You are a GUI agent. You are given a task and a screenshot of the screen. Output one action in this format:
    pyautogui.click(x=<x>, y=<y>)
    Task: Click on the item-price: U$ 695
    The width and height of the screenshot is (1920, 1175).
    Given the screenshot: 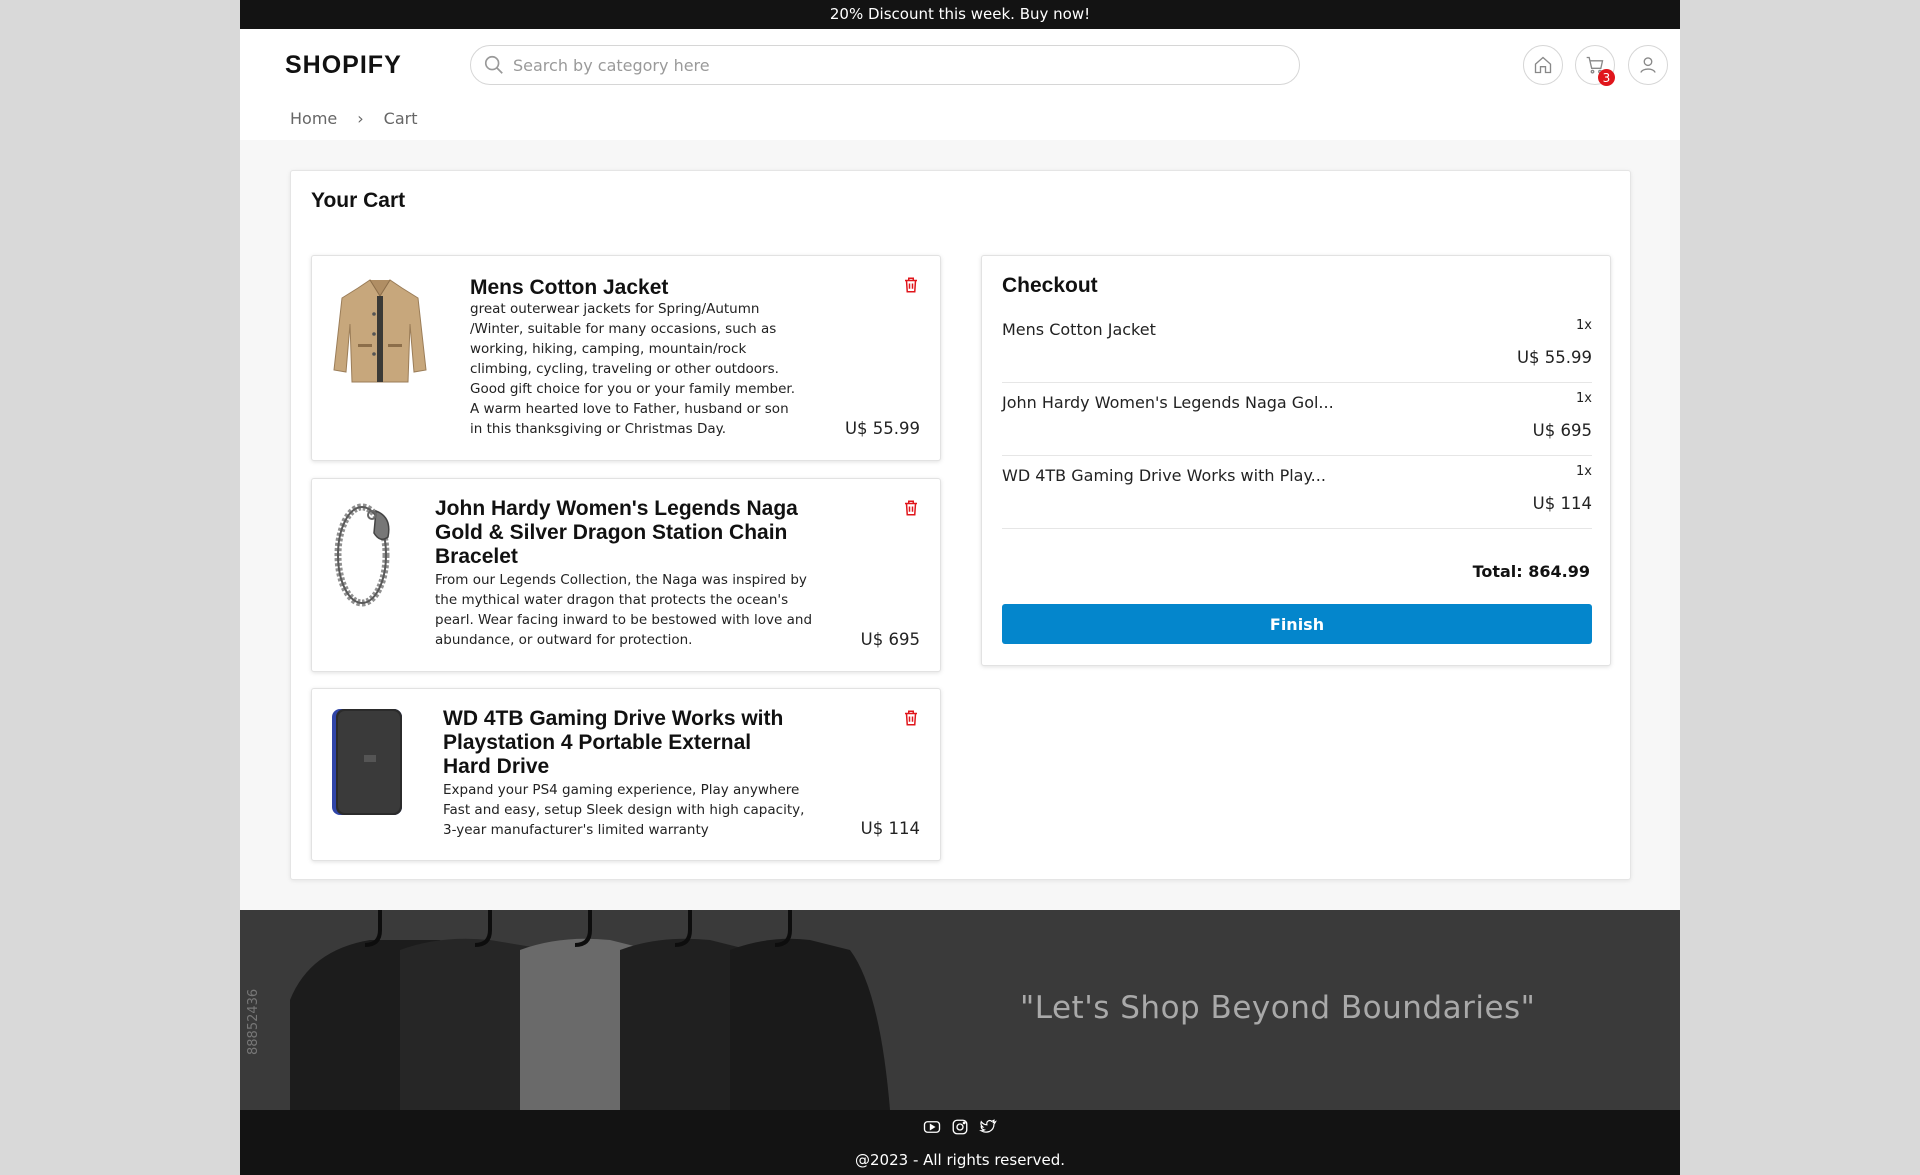 What is the action you would take?
    pyautogui.click(x=890, y=639)
    